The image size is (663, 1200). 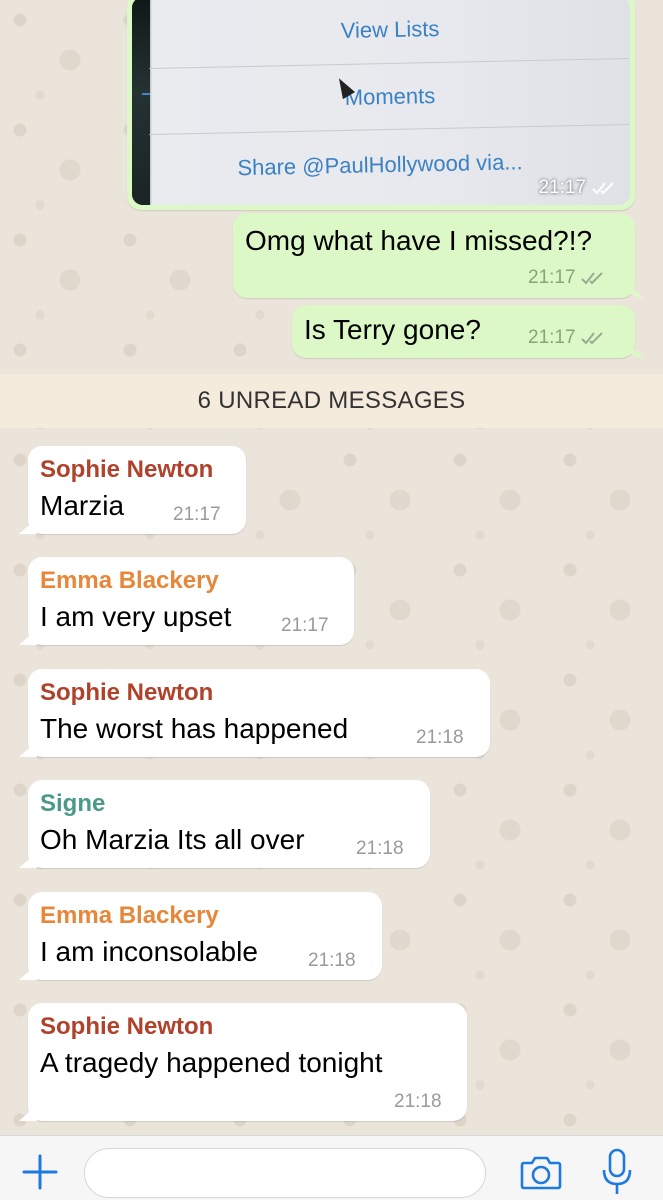 I want to click on incoming-message: Emma Blackery I am inconsolable 21:18, so click(x=205, y=936).